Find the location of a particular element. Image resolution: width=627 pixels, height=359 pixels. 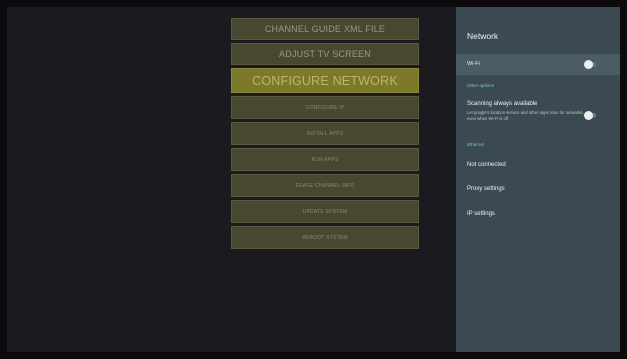

menu-item-channel-guide-xml-file: CHANNEL GUIDE XML FILE is located at coordinates (325, 29).